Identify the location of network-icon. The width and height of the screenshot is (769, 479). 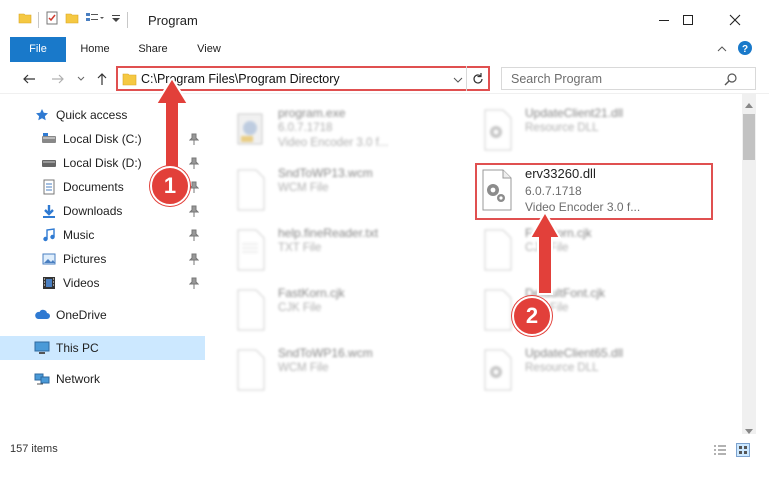
(42, 379).